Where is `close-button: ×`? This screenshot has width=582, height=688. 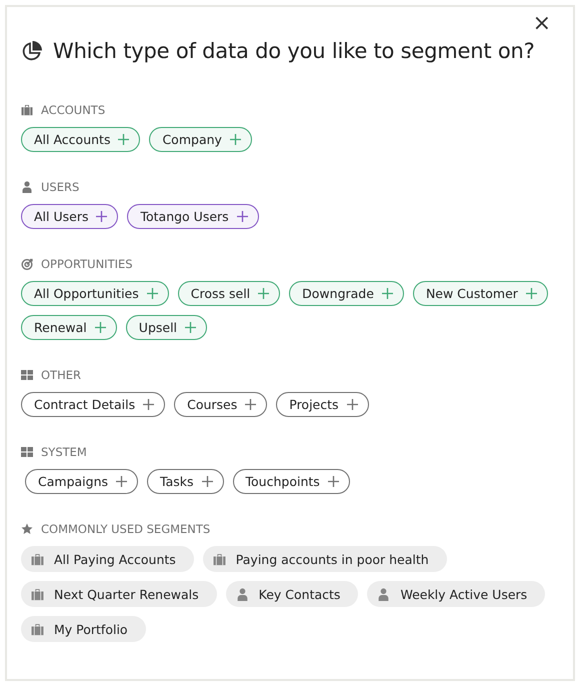 close-button: × is located at coordinates (545, 24).